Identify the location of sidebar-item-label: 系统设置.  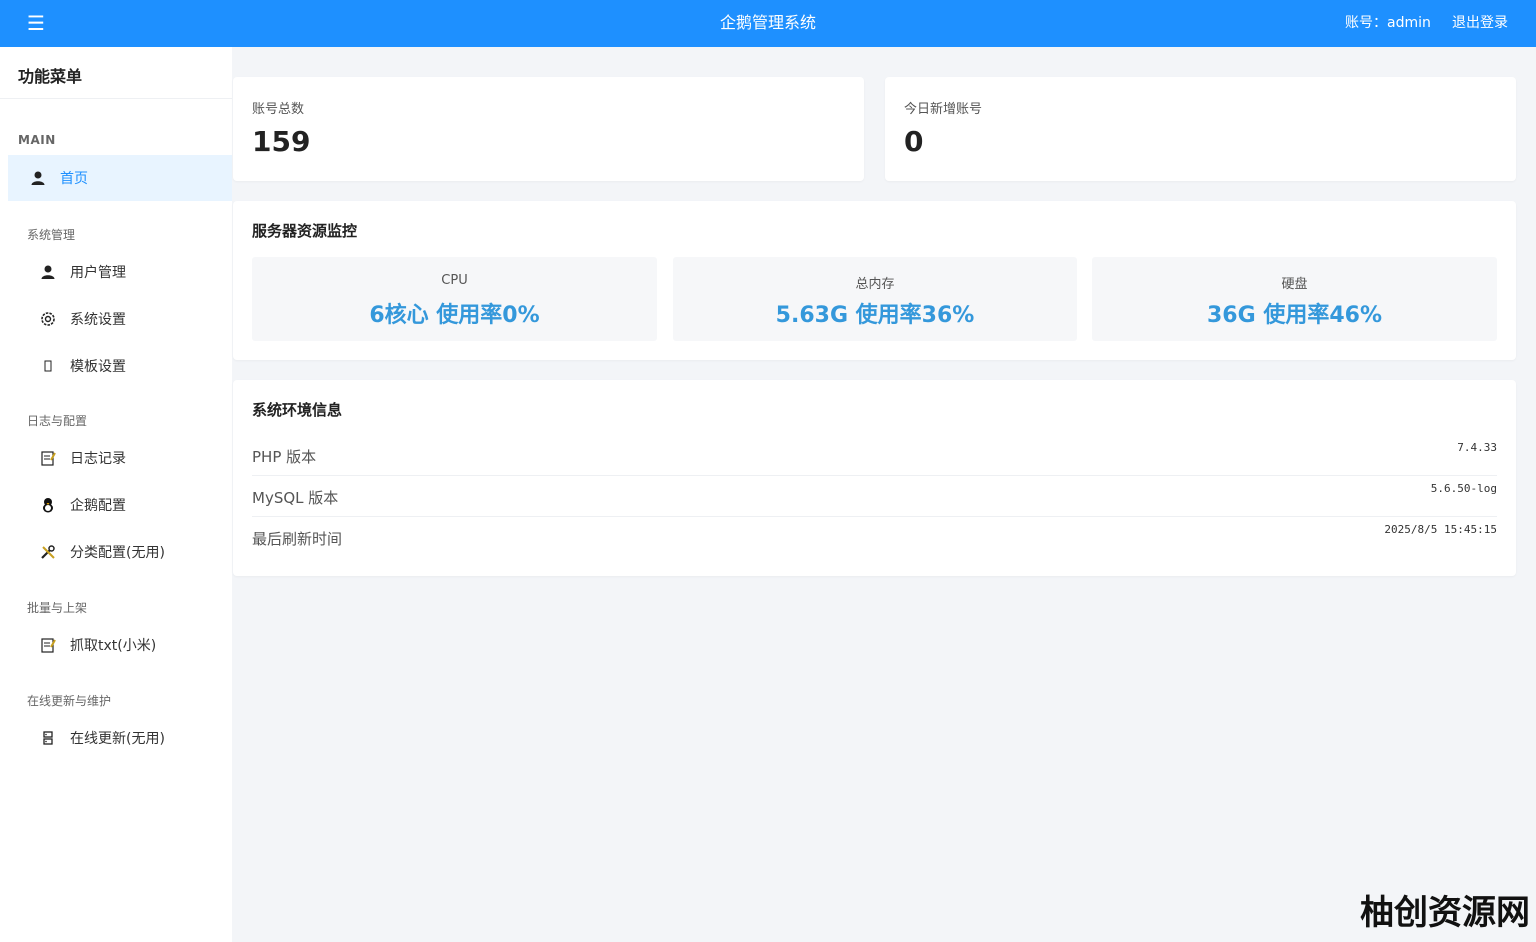
(98, 320).